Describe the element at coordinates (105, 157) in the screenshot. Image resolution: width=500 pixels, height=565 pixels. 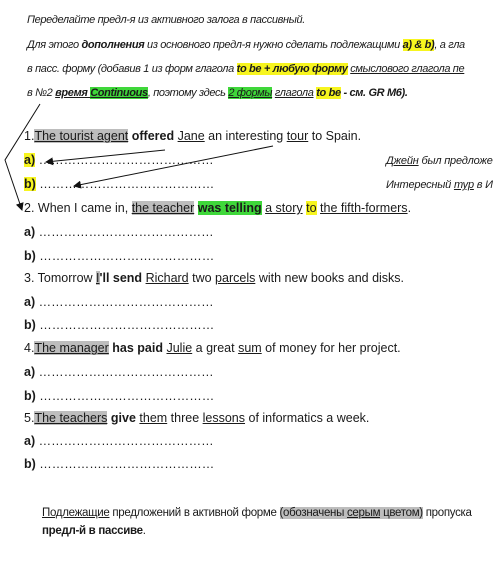
I see `arrow-to-a` at that location.